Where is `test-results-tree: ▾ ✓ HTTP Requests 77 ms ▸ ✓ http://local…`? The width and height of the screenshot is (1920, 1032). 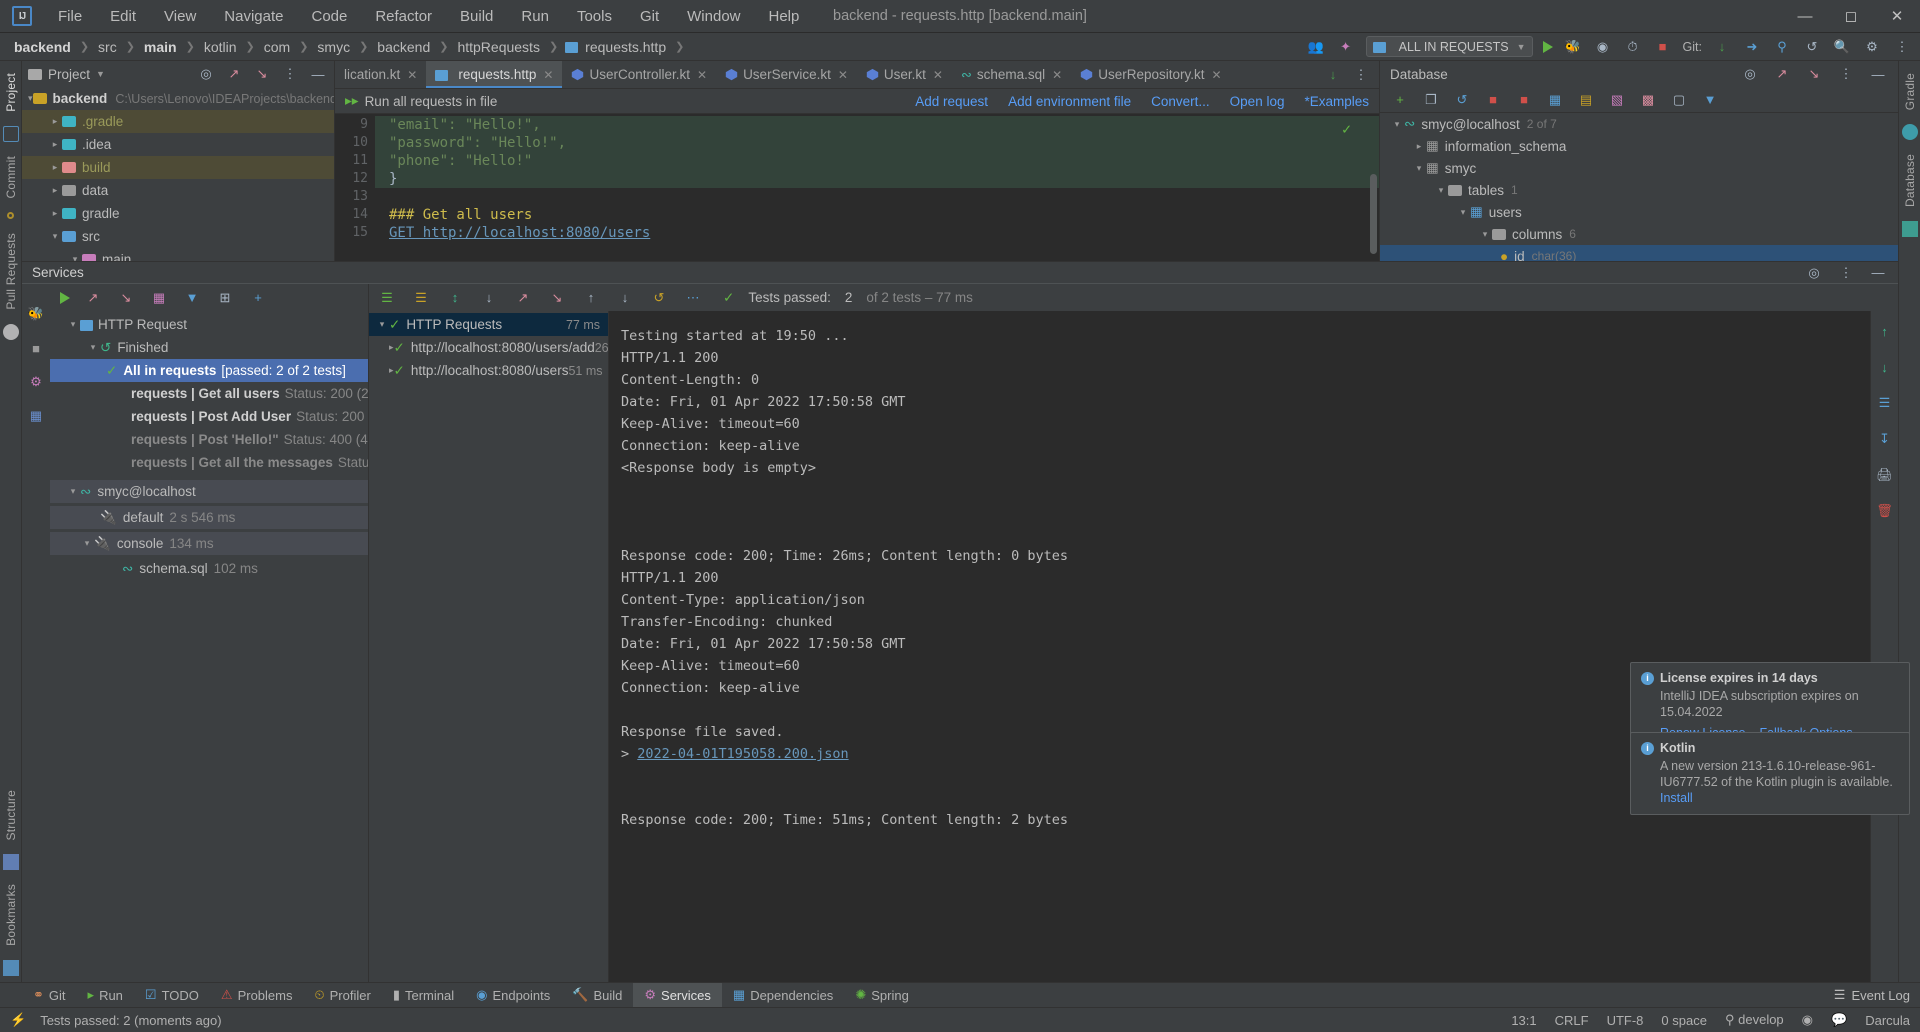
test-results-tree: ▾ ✓ HTTP Requests 77 ms ▸ ✓ http://local… is located at coordinates (499, 646).